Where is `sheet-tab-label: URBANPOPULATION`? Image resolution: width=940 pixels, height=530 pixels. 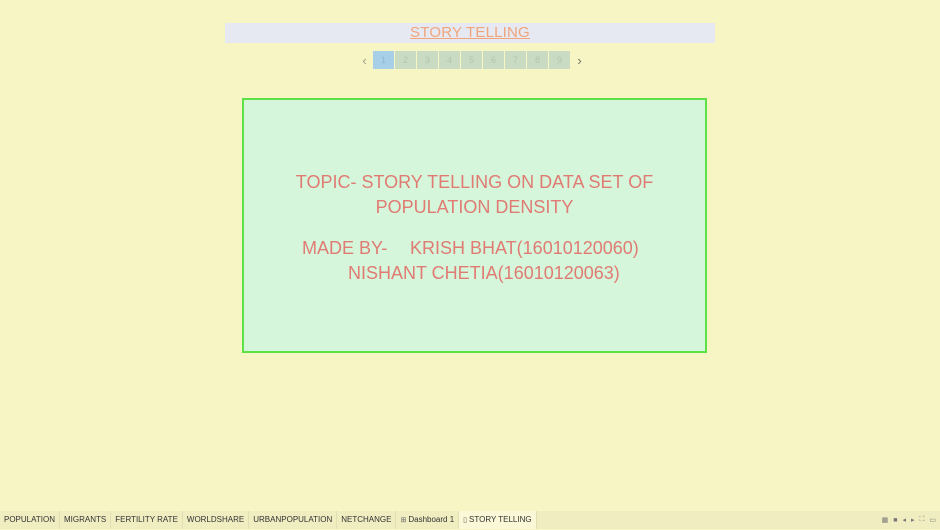 sheet-tab-label: URBANPOPULATION is located at coordinates (293, 519).